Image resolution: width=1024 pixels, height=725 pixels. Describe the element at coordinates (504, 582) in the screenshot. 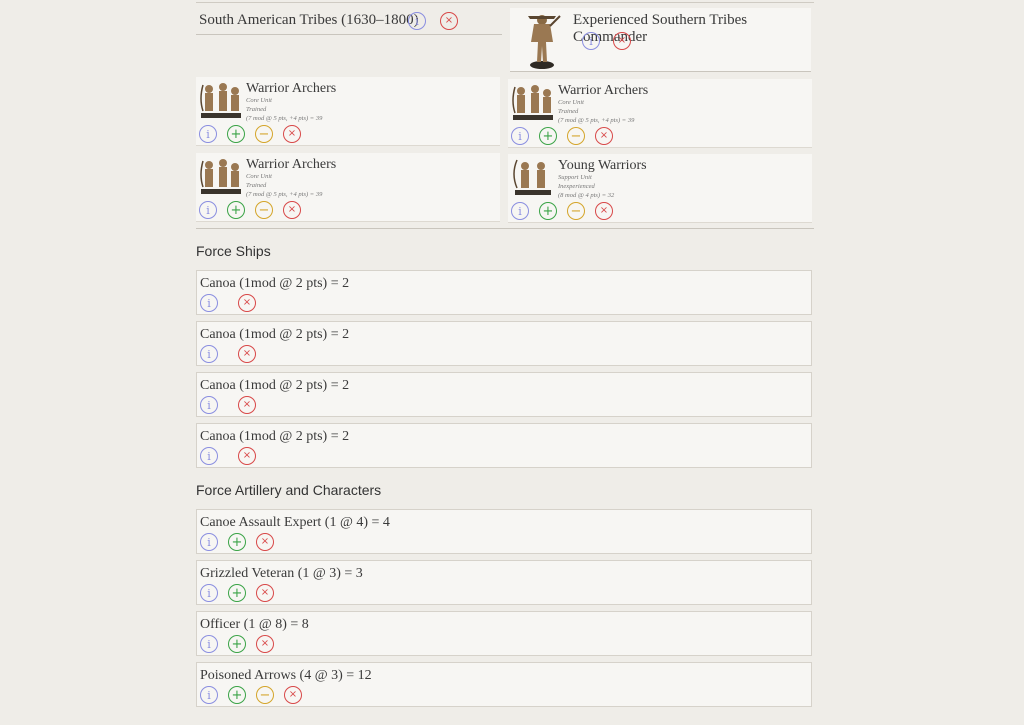

I see `character-item: Grizzled Veteran (1 @ 3) = 3 i + ×` at that location.